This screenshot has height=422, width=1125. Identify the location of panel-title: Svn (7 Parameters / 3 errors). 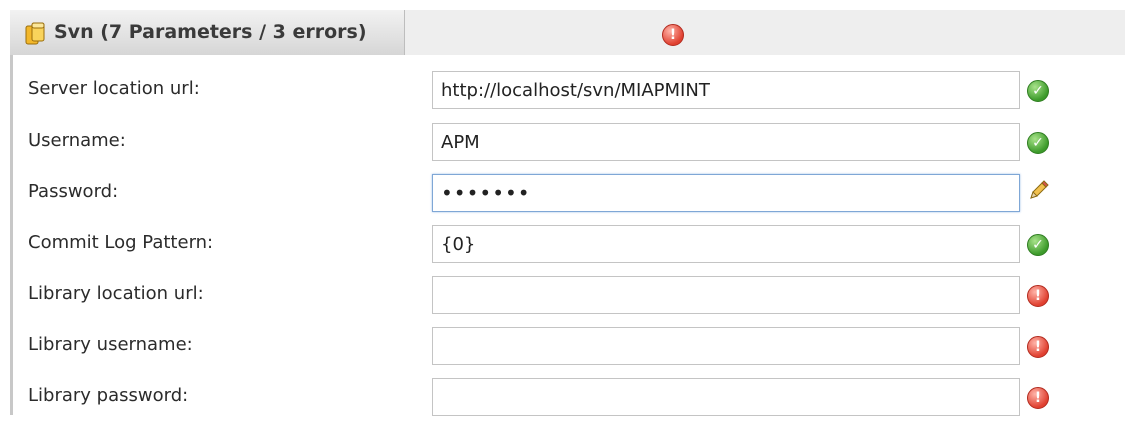
(210, 32).